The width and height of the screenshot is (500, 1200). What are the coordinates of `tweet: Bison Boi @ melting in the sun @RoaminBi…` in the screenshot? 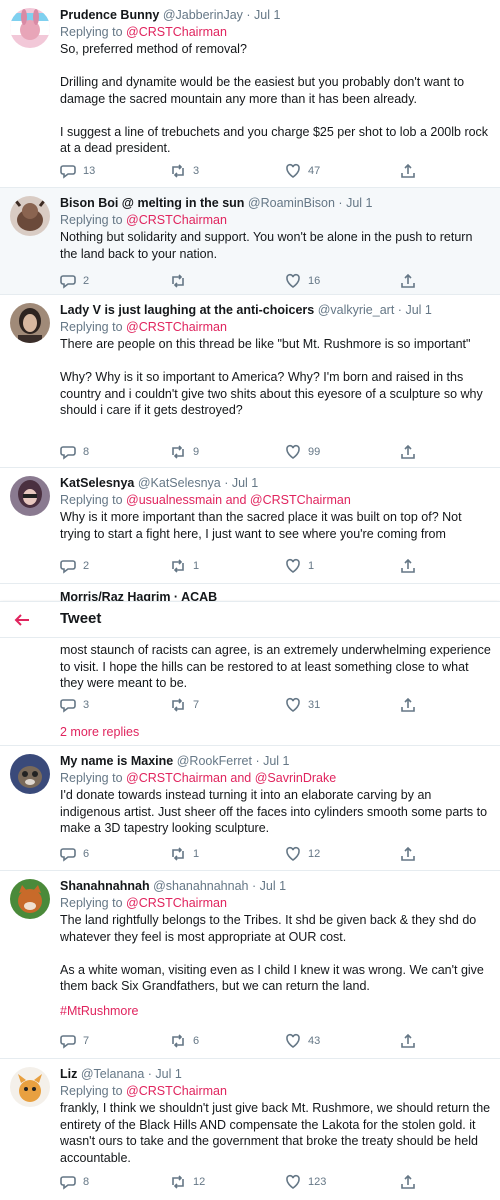 It's located at (250, 241).